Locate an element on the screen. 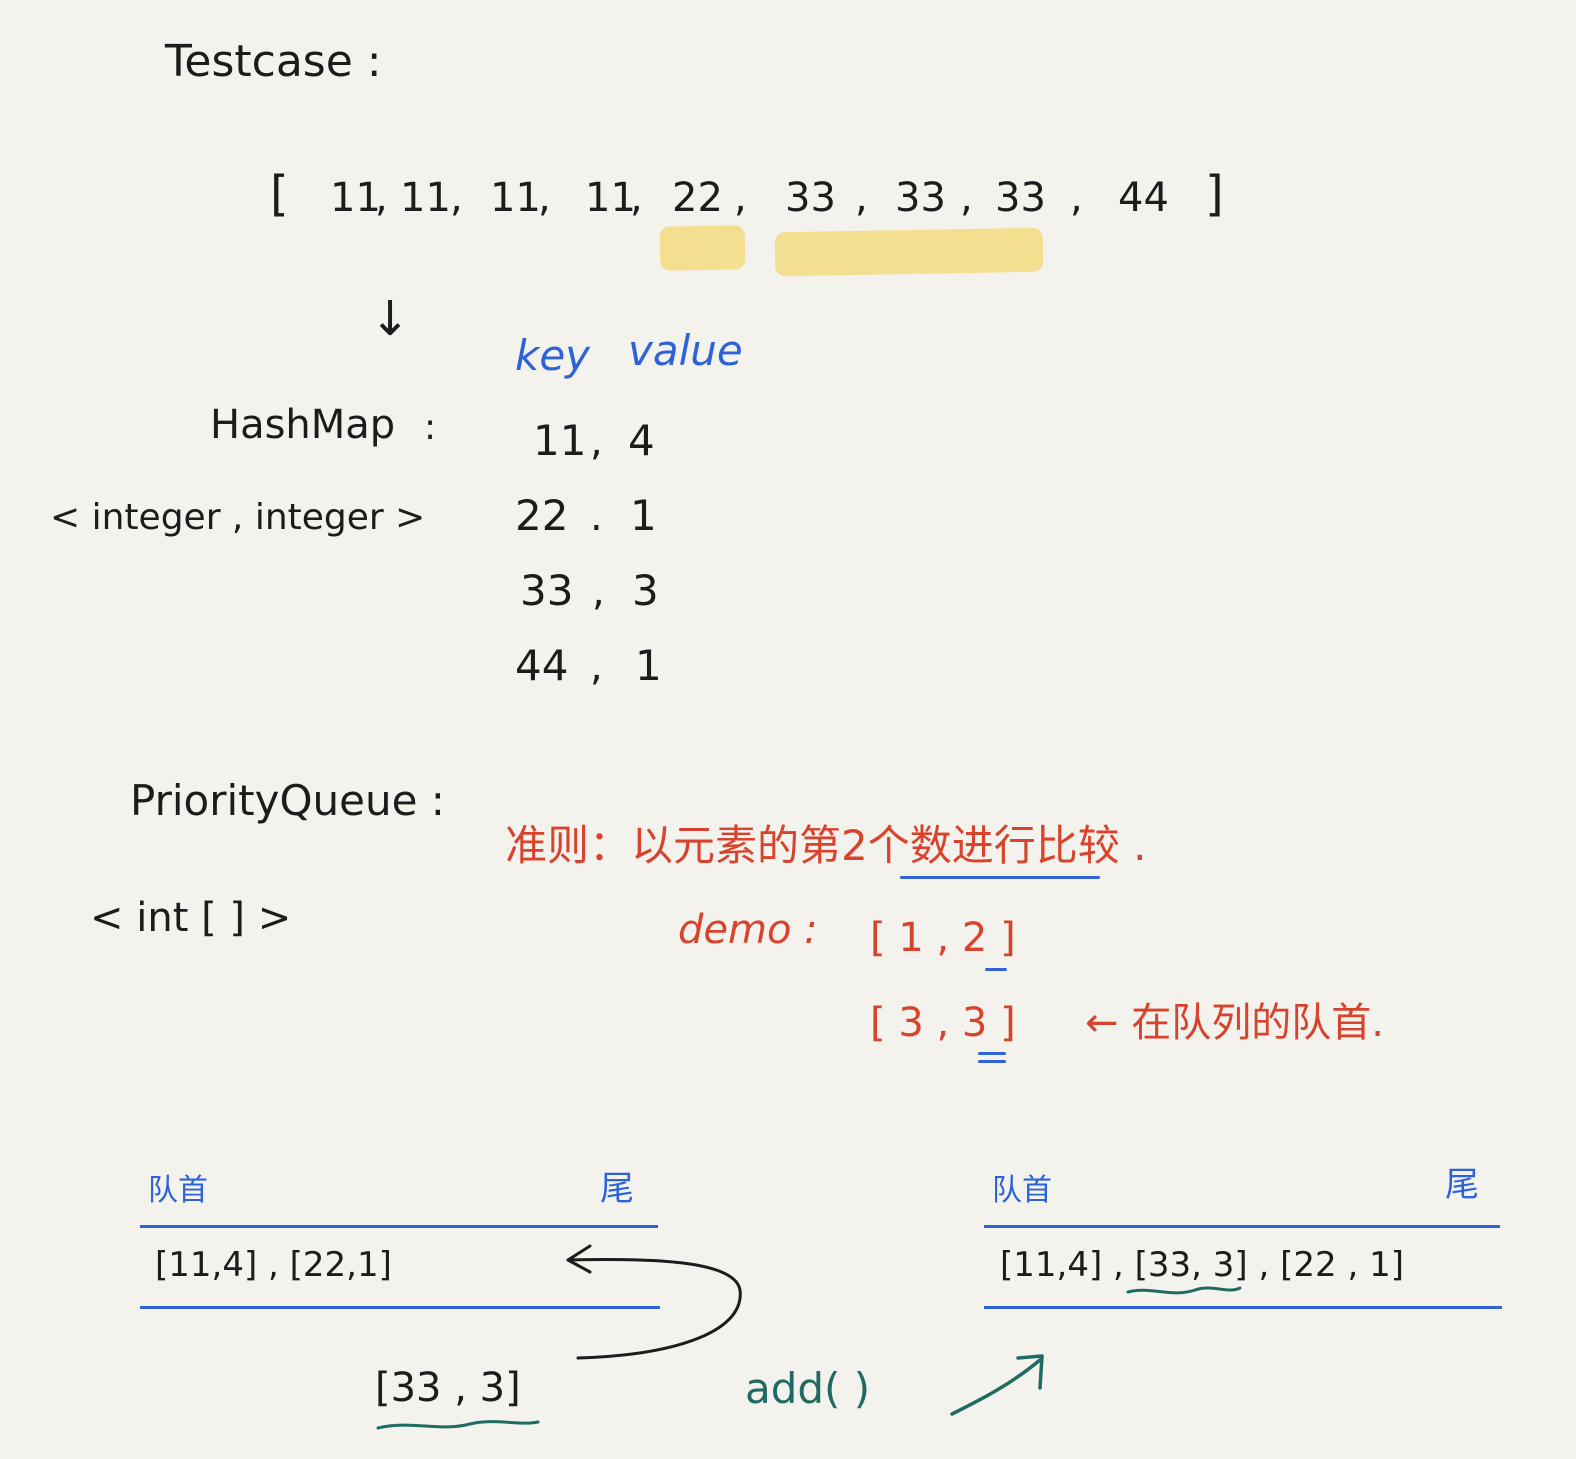 Image resolution: width=1576 pixels, height=1459 pixels. add-arrow-icon is located at coordinates (996, 1387).